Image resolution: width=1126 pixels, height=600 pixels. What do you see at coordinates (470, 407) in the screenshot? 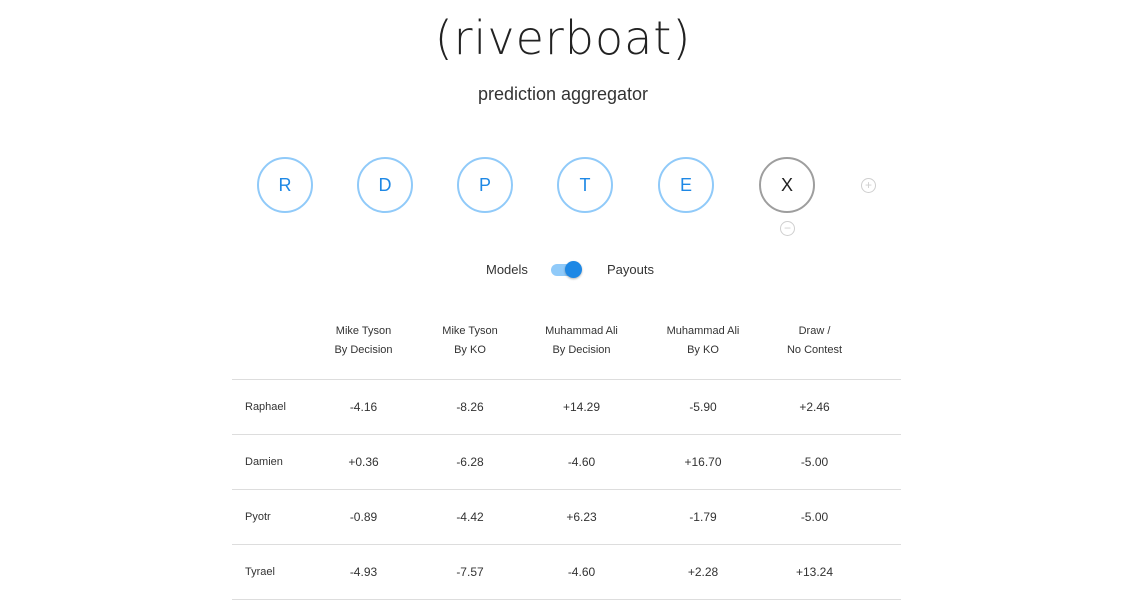
I see `payout-cell: -8.26` at bounding box center [470, 407].